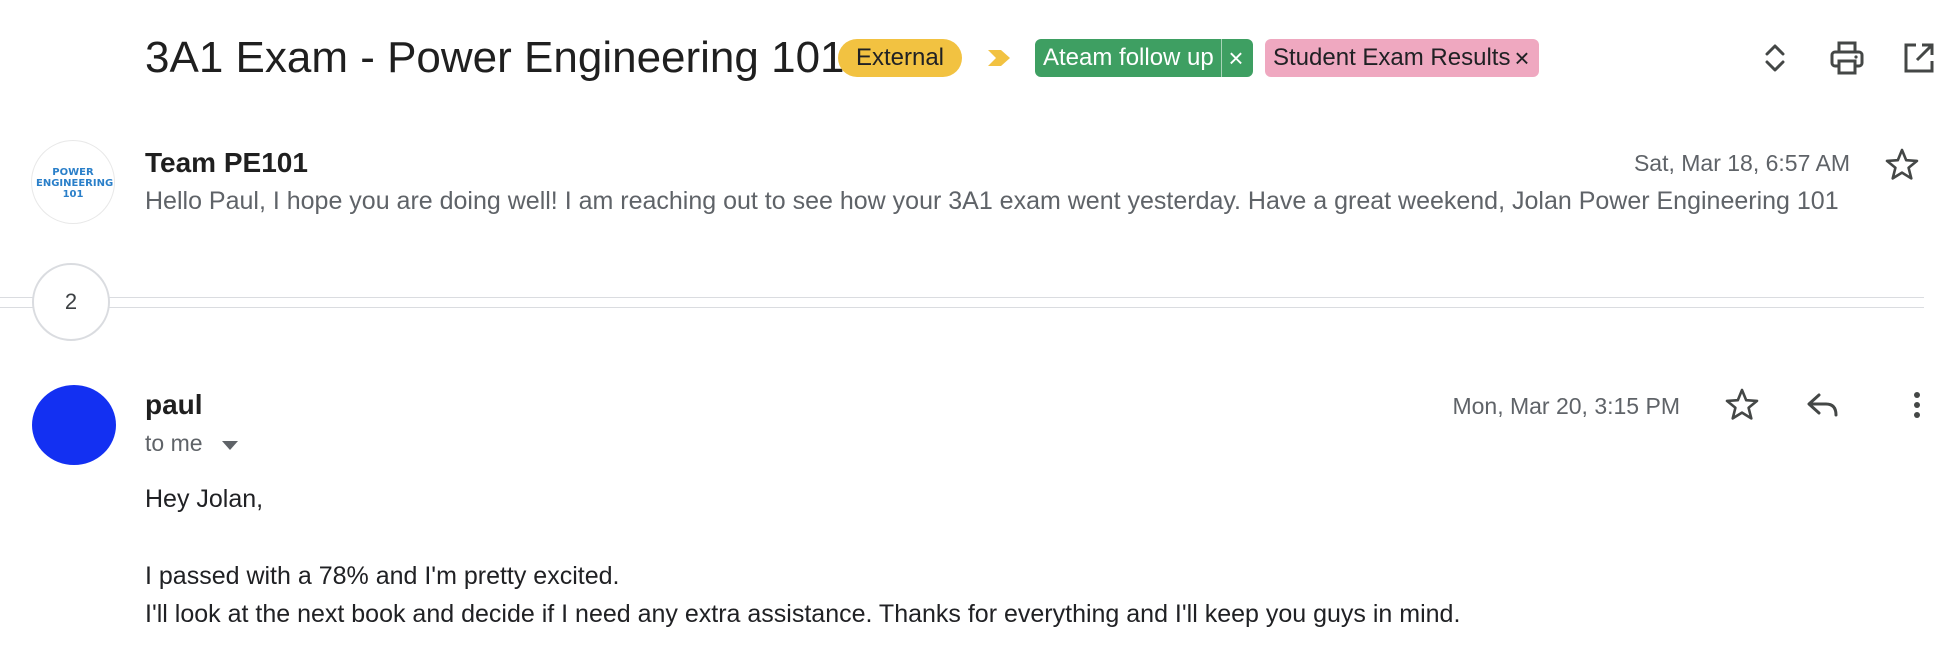 Image resolution: width=1954 pixels, height=668 pixels. Describe the element at coordinates (73, 172) in the screenshot. I see `avatar-logo-line: POWER` at that location.